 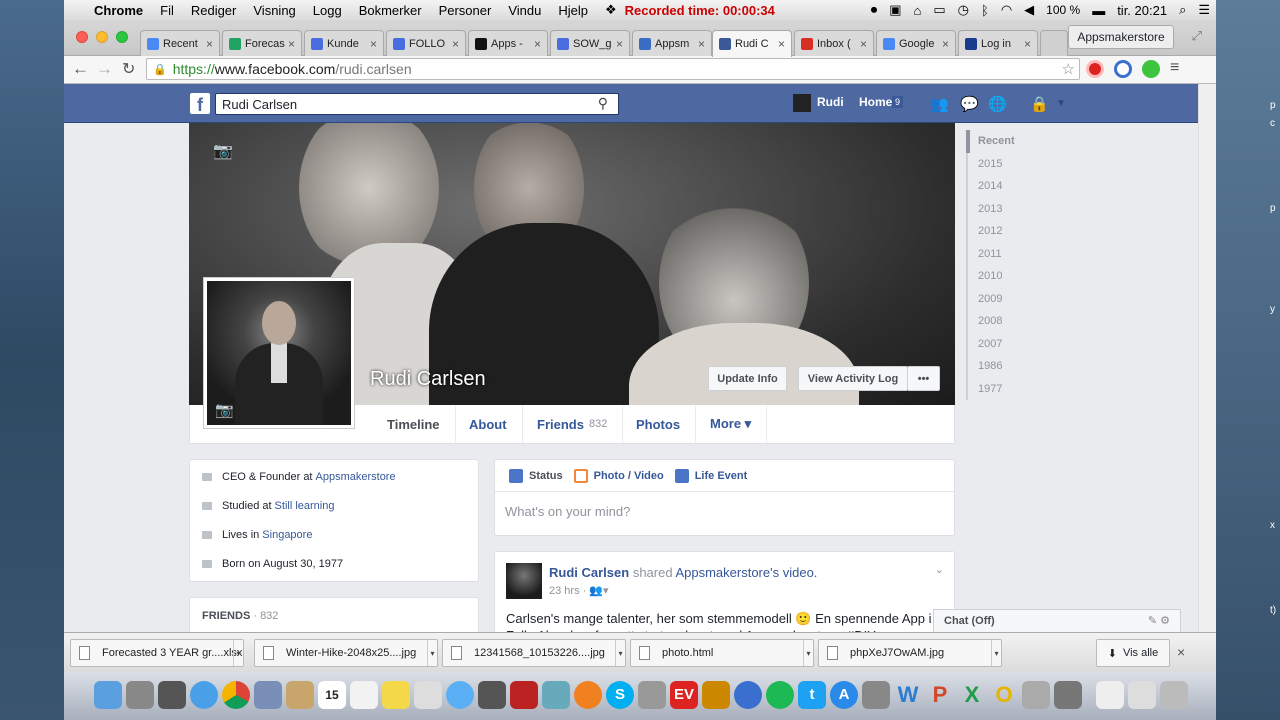 What do you see at coordinates (524, 695) in the screenshot?
I see `photo-booth-icon` at bounding box center [524, 695].